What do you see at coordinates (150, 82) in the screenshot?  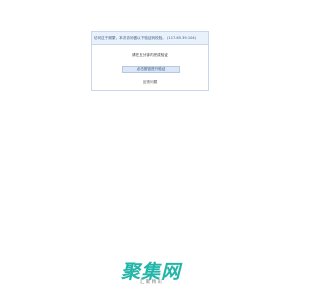 I see `feedback-link: 反馈问题` at bounding box center [150, 82].